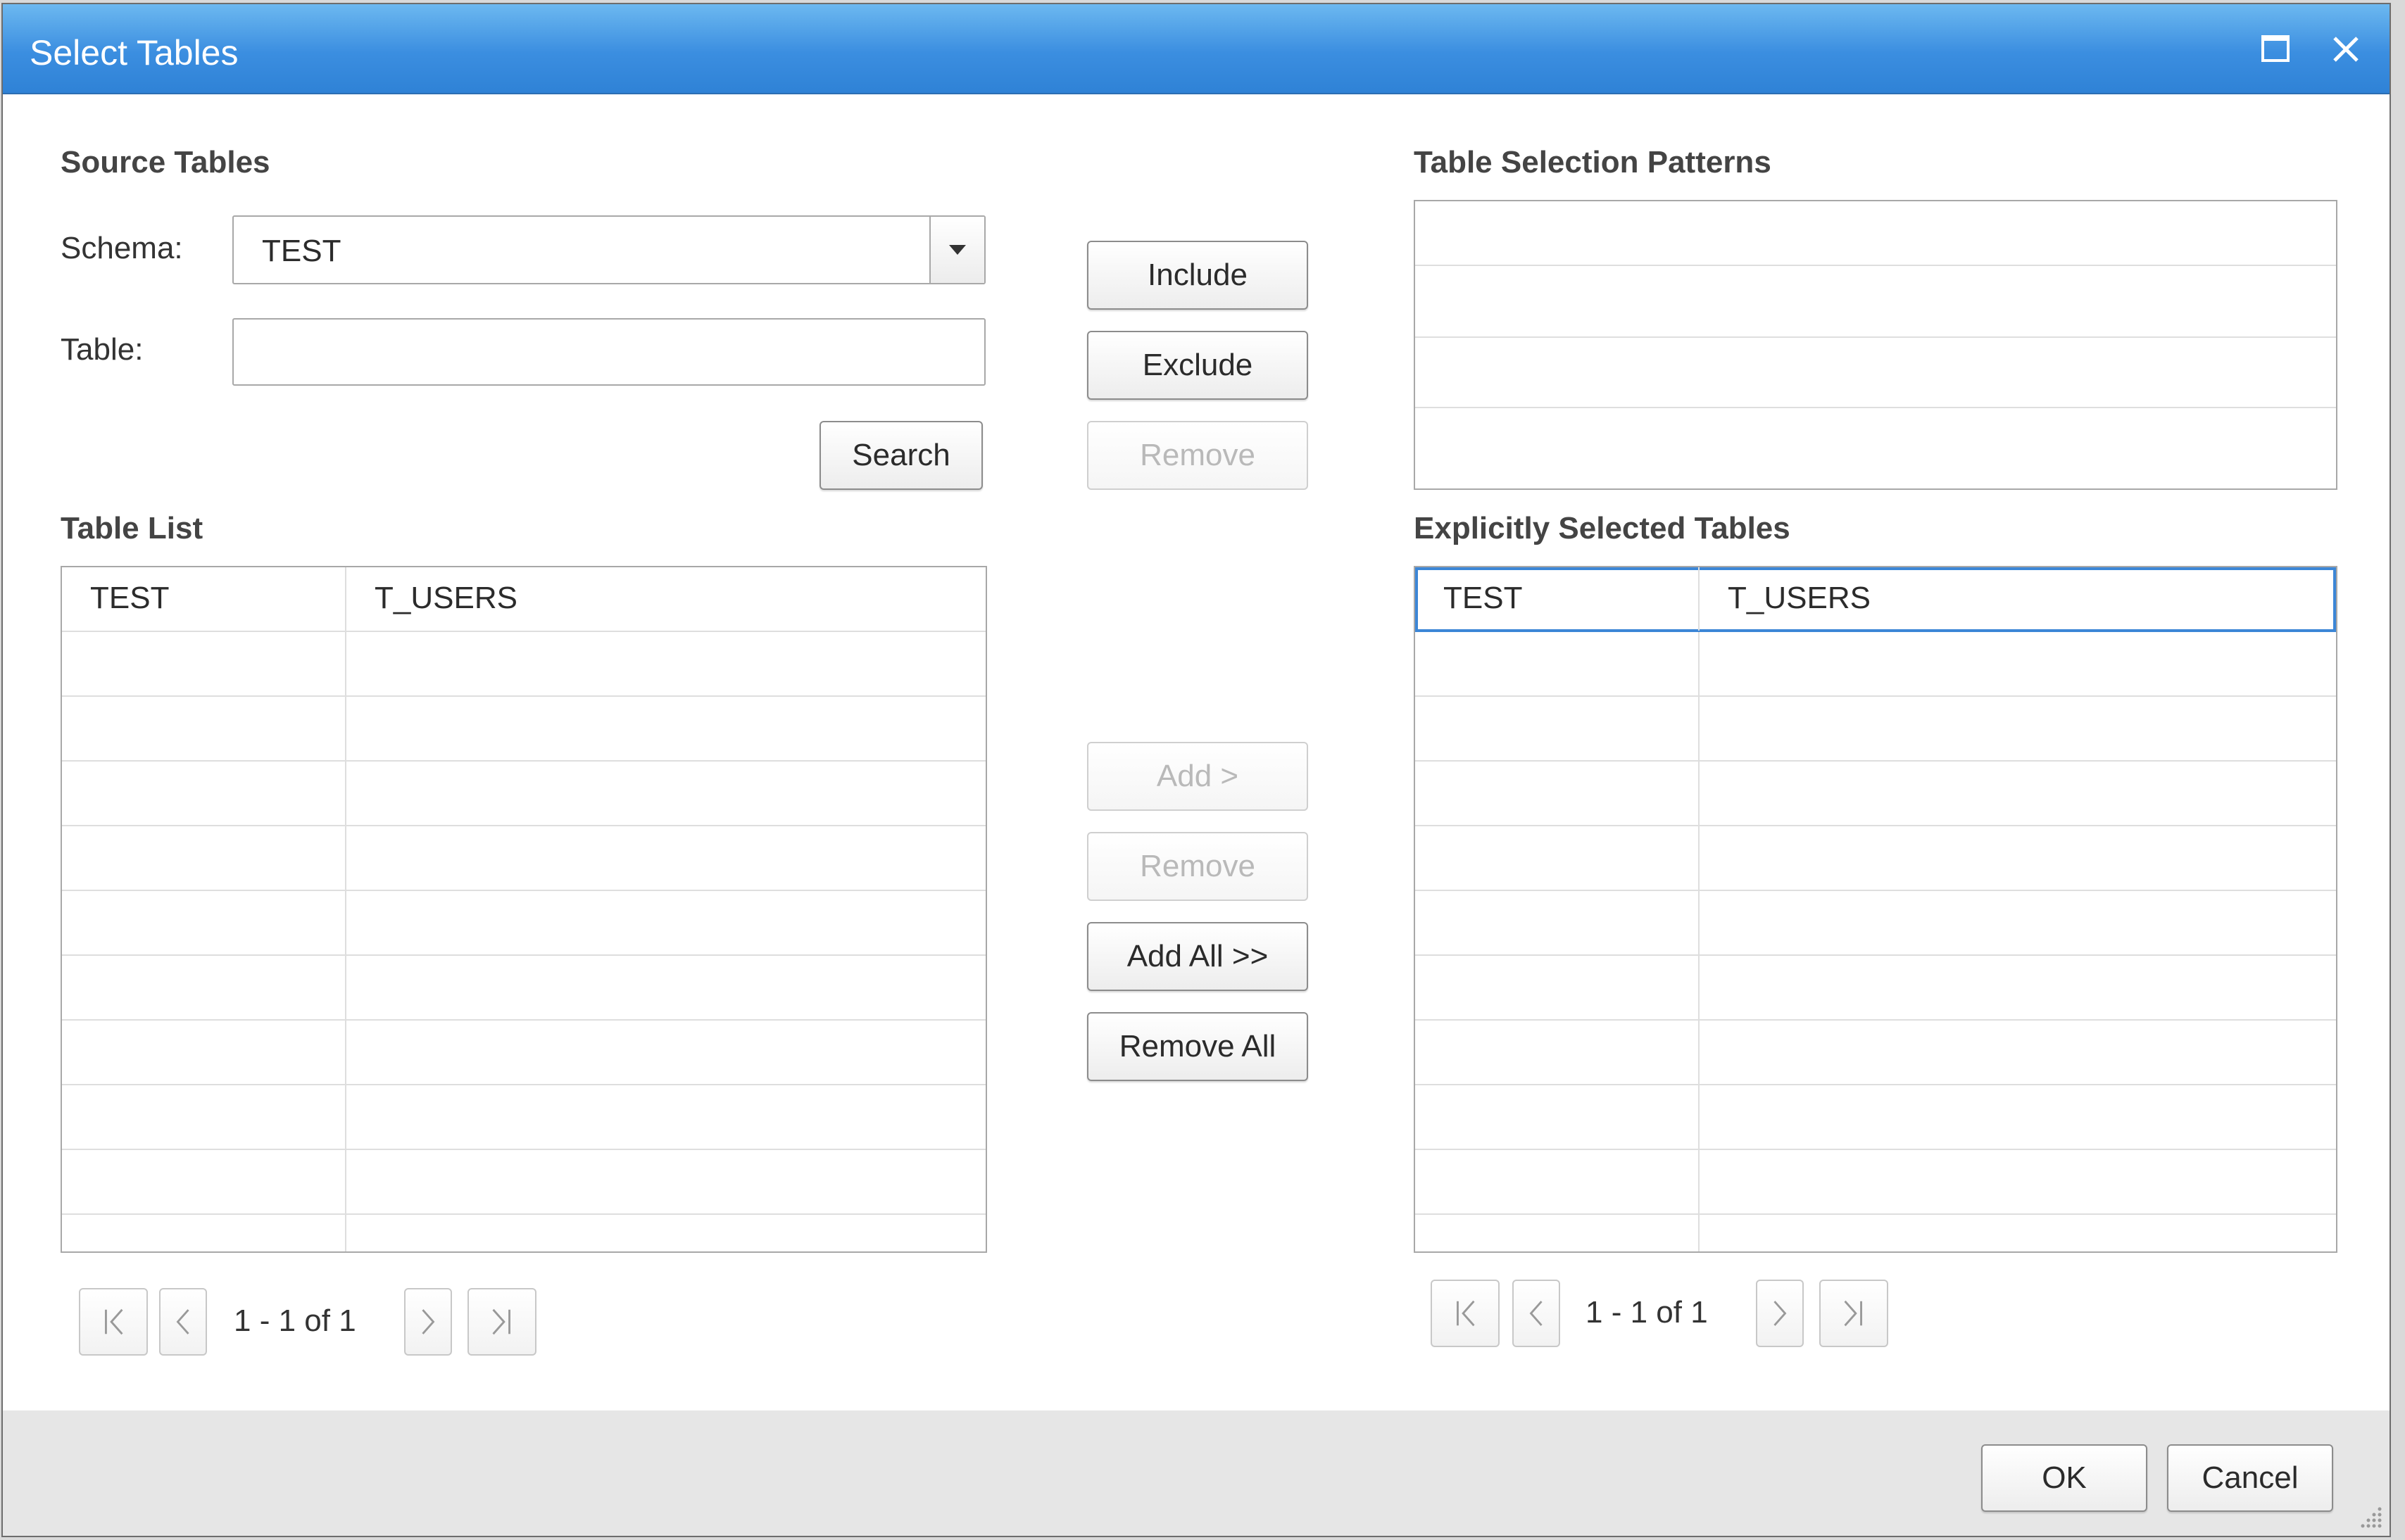 This screenshot has height=1540, width=2405. What do you see at coordinates (1198, 365) in the screenshot?
I see `exclude-button: Exclude` at bounding box center [1198, 365].